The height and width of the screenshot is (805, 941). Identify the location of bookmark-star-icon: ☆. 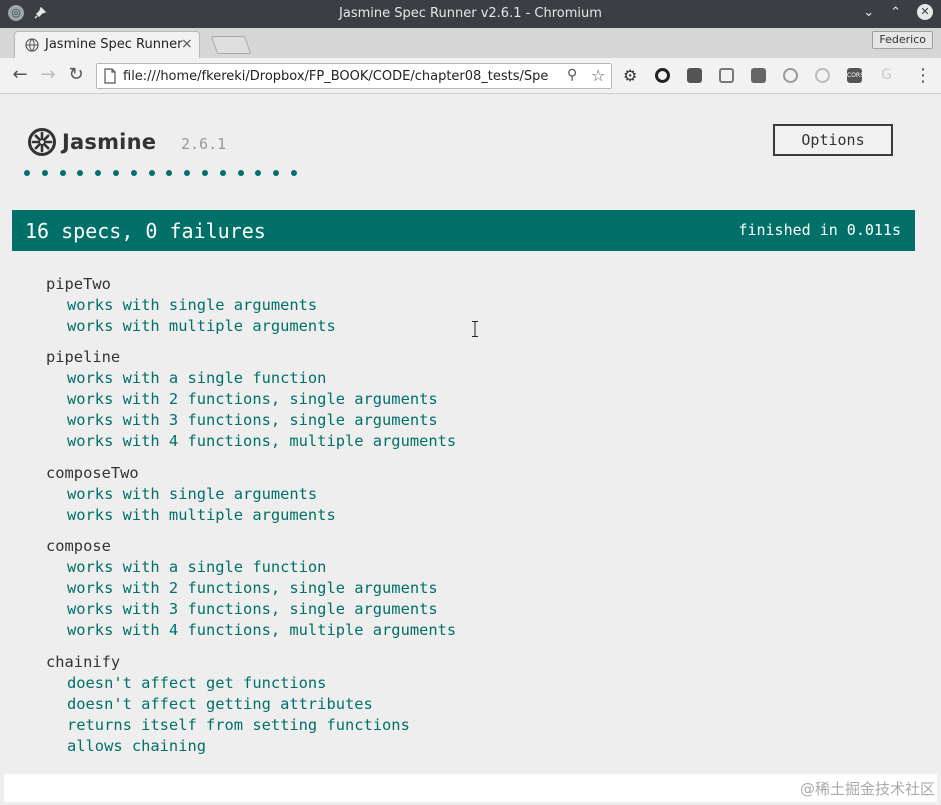
(598, 75).